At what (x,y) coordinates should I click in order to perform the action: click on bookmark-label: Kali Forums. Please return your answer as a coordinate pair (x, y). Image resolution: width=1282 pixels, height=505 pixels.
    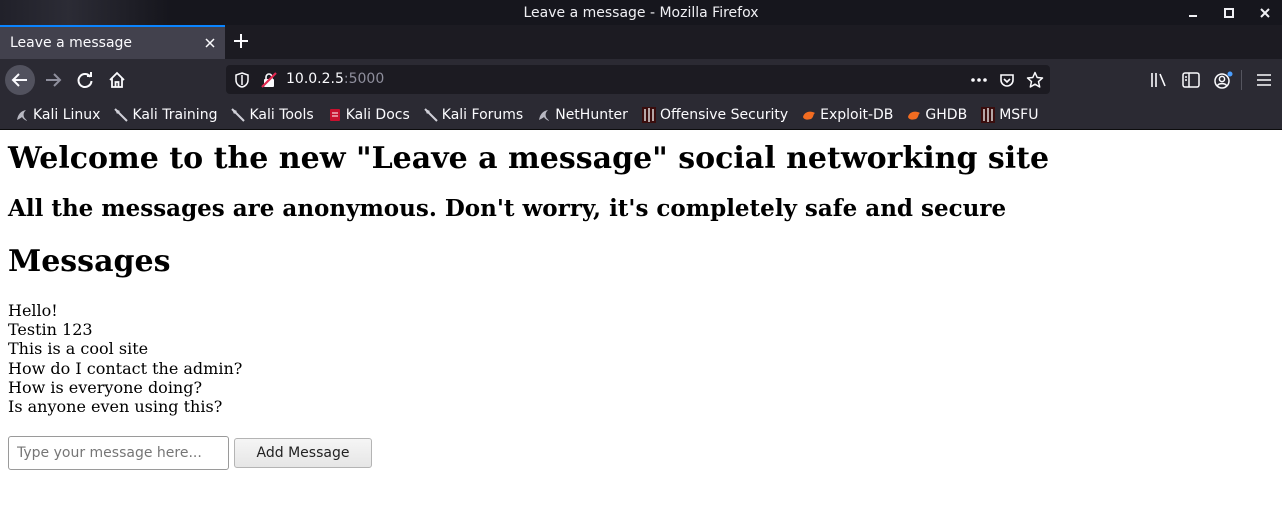
    Looking at the image, I should click on (482, 114).